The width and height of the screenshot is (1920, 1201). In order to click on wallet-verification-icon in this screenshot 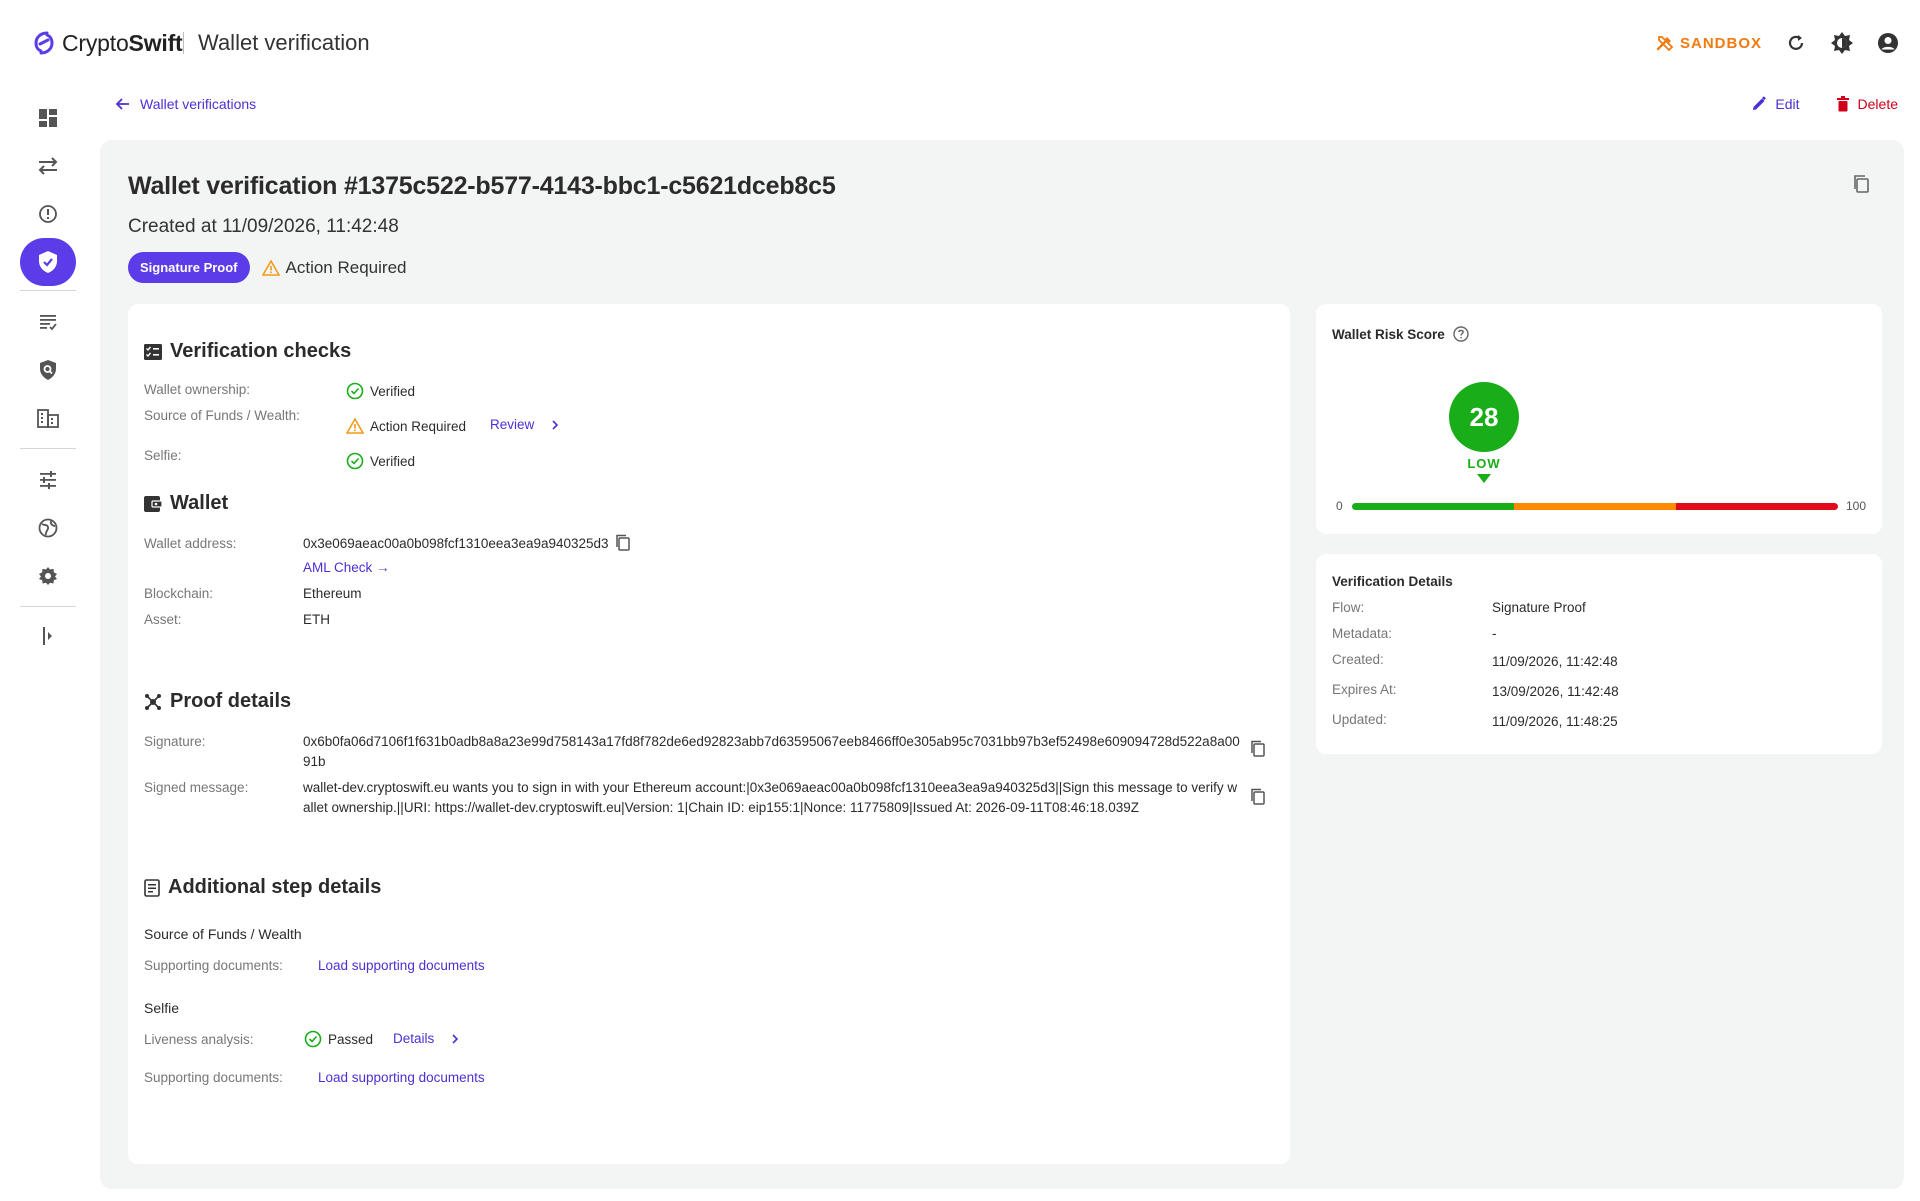, I will do `click(48, 262)`.